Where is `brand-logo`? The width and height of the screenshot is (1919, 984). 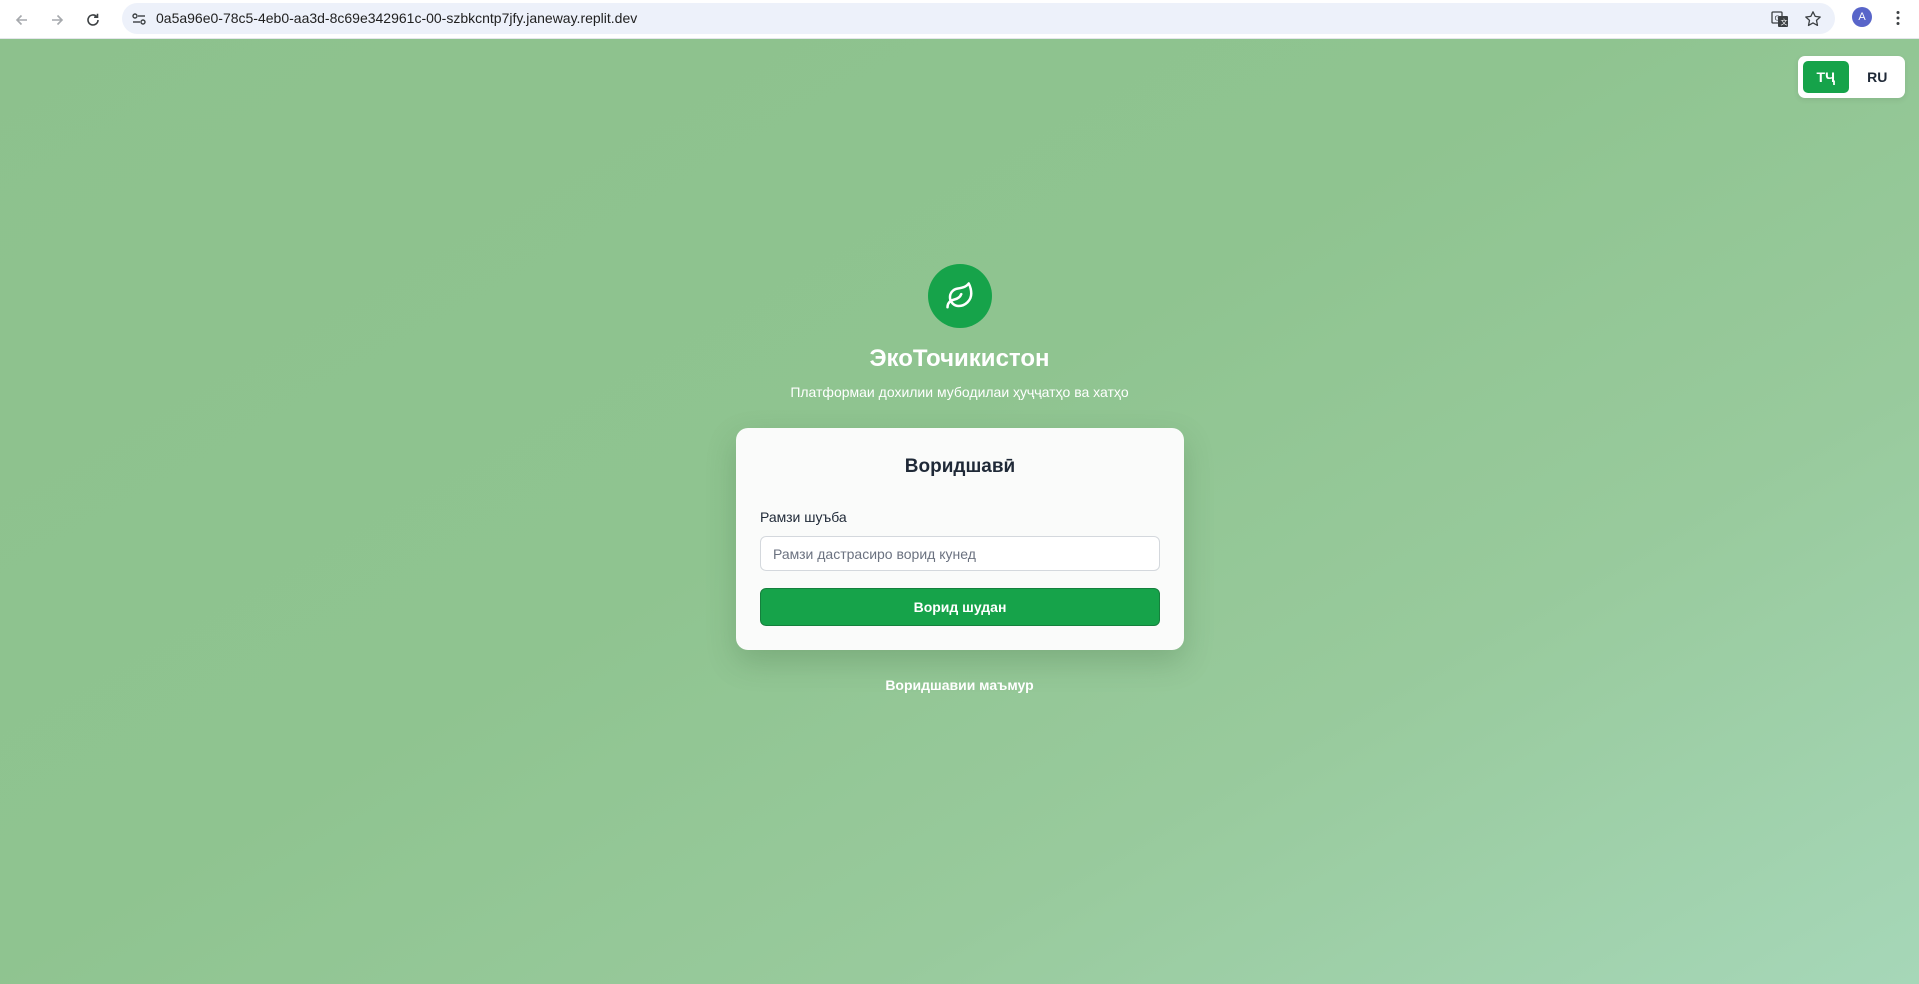 brand-logo is located at coordinates (960, 296).